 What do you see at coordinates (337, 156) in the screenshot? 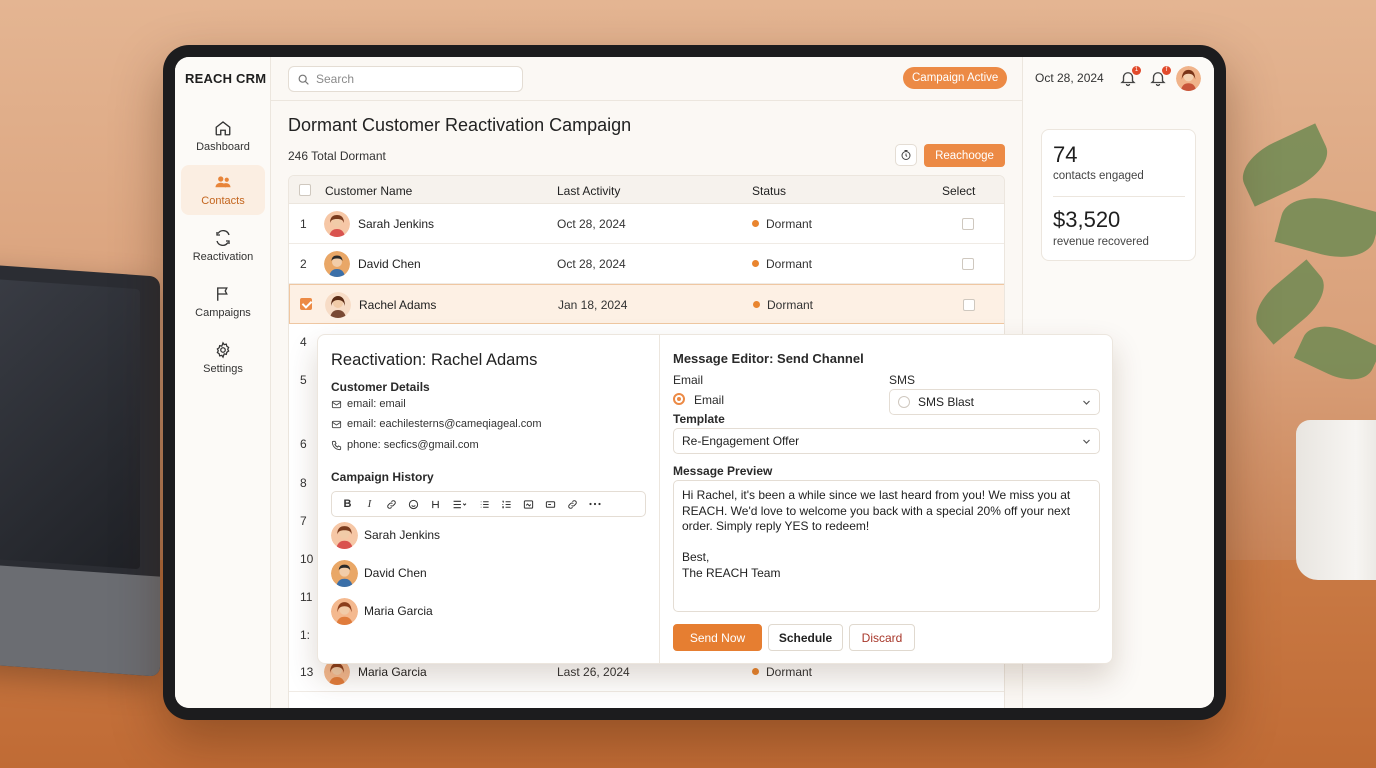
I see `total-dormant-count: 246 Total Dormant` at bounding box center [337, 156].